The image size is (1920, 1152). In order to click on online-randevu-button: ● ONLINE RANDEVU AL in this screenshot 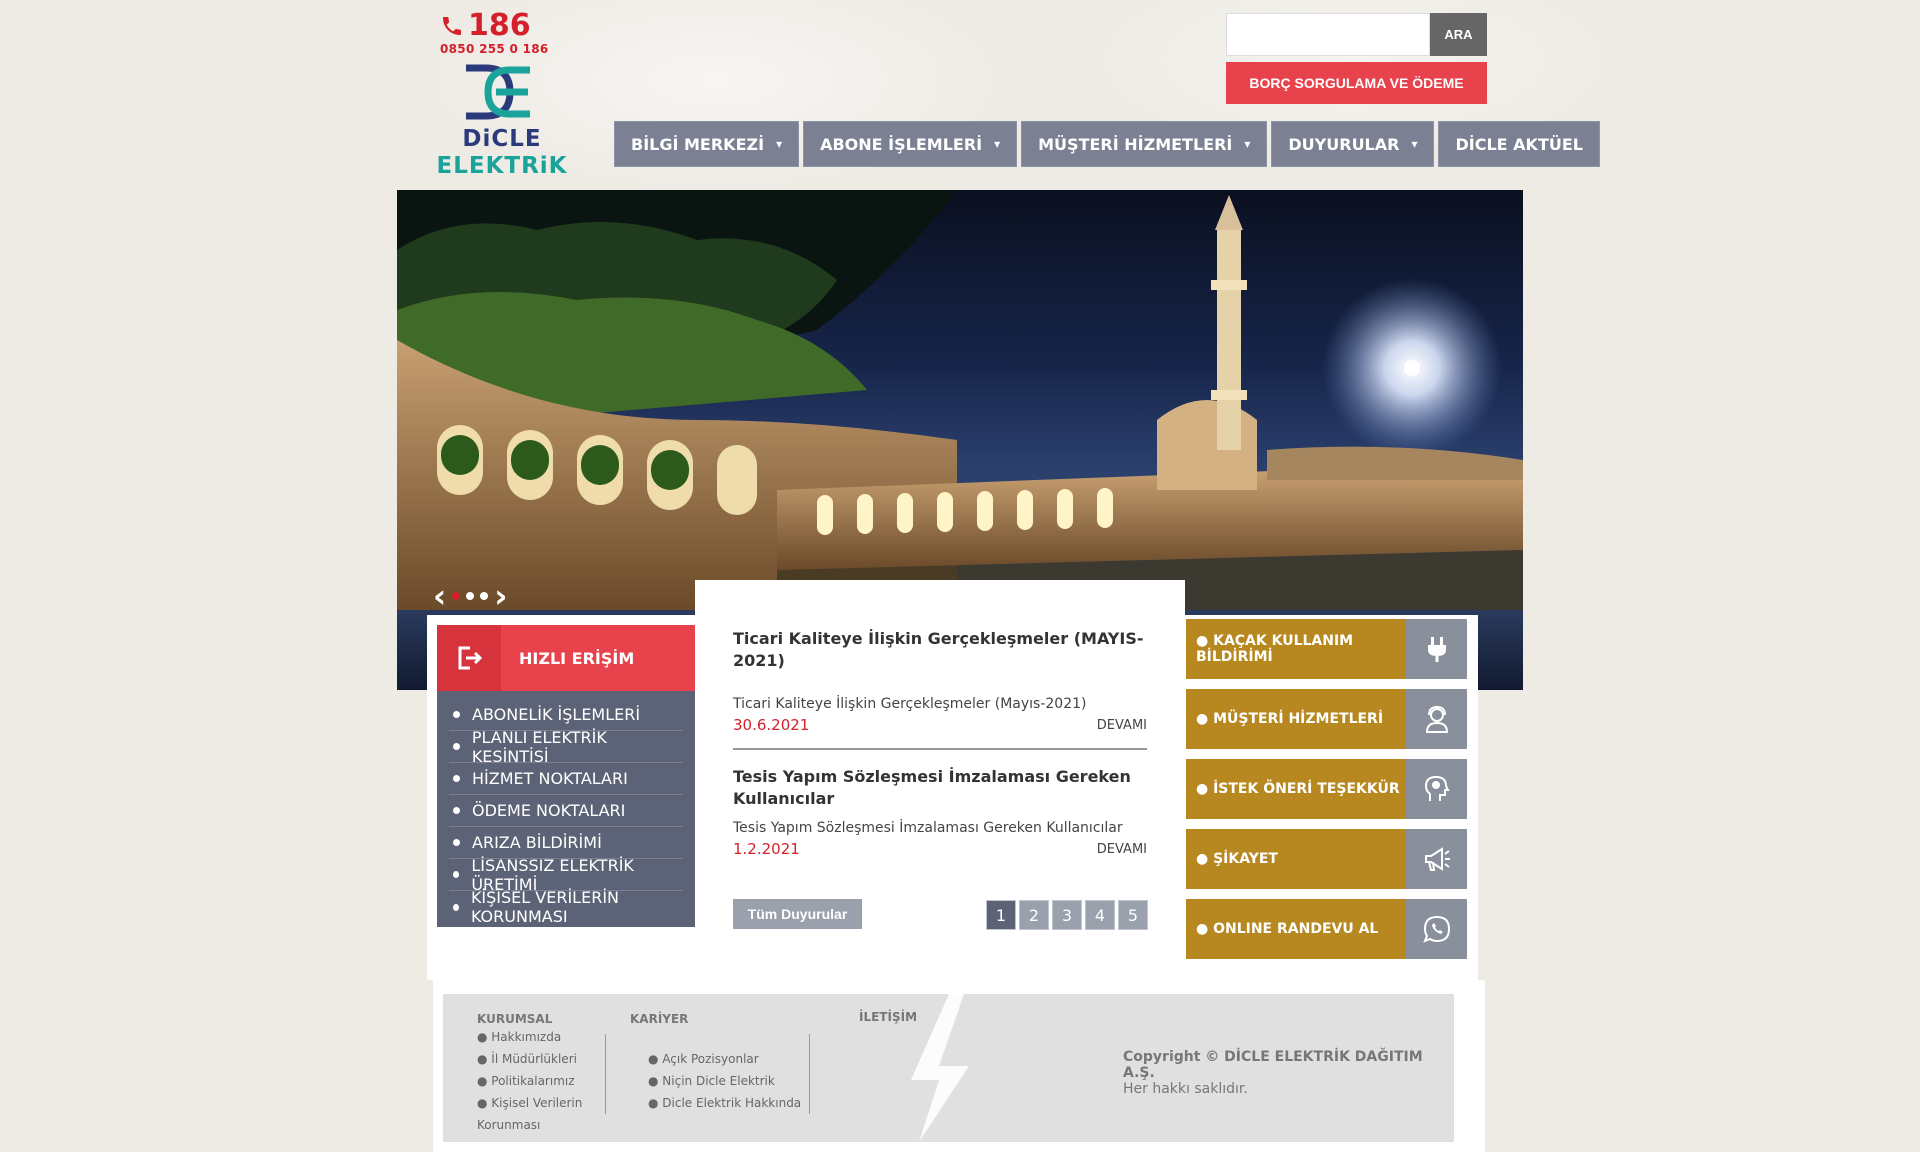, I will do `click(1326, 929)`.